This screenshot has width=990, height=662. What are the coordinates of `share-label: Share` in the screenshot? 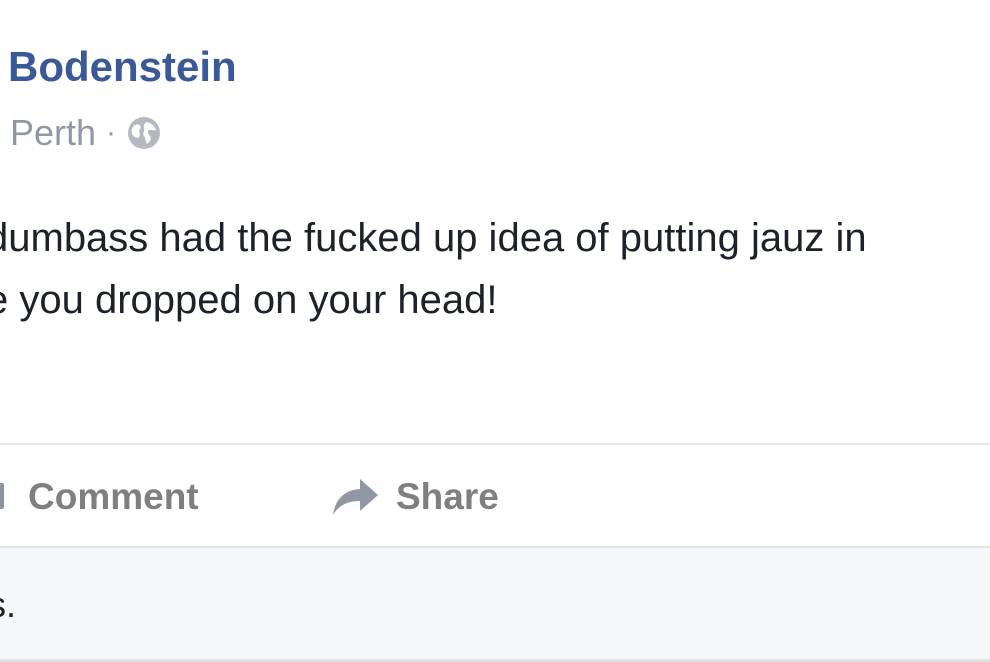 It's located at (447, 496).